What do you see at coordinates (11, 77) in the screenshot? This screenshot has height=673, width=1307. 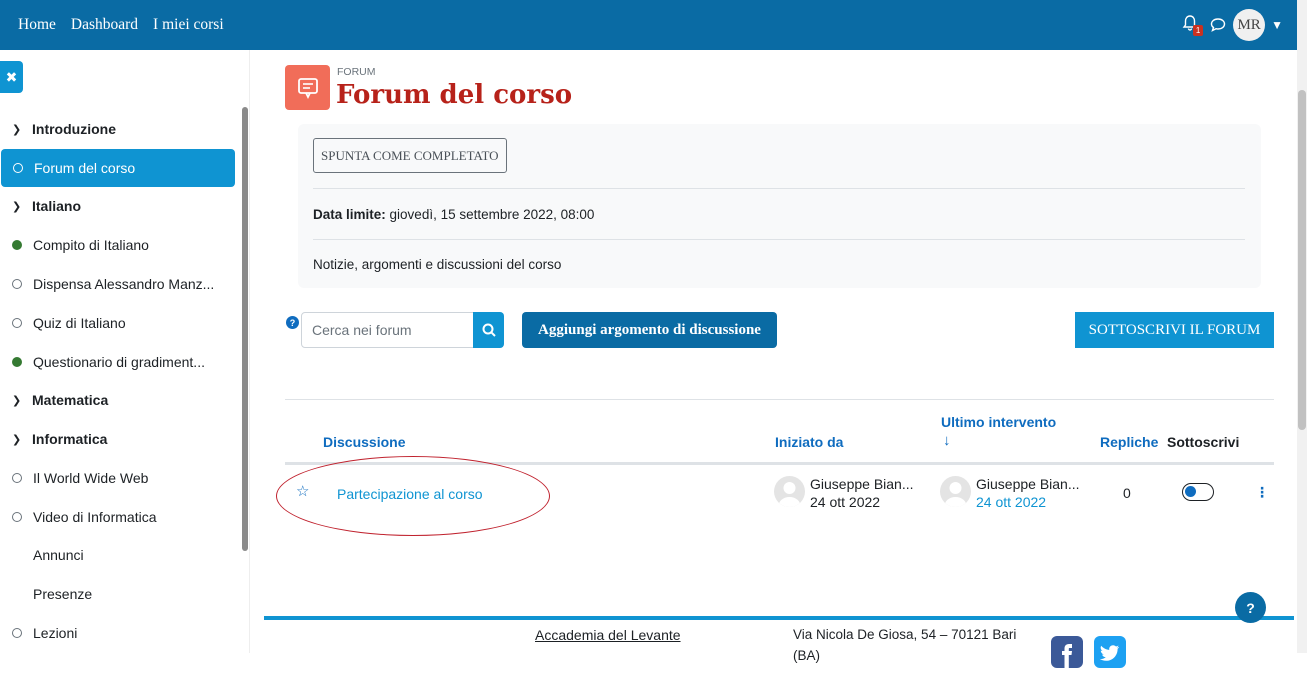 I see `close-drawer-icon: ✖` at bounding box center [11, 77].